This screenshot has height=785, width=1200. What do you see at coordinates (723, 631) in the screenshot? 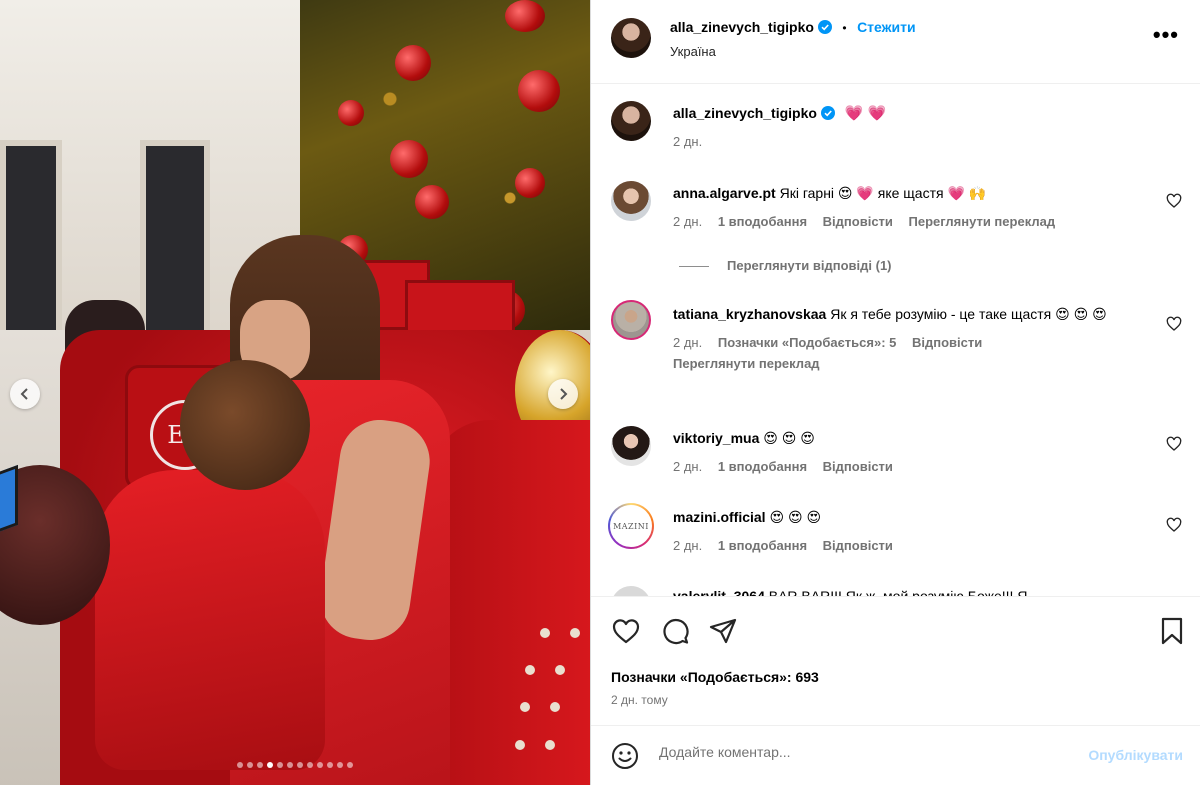
I see `share-icon` at bounding box center [723, 631].